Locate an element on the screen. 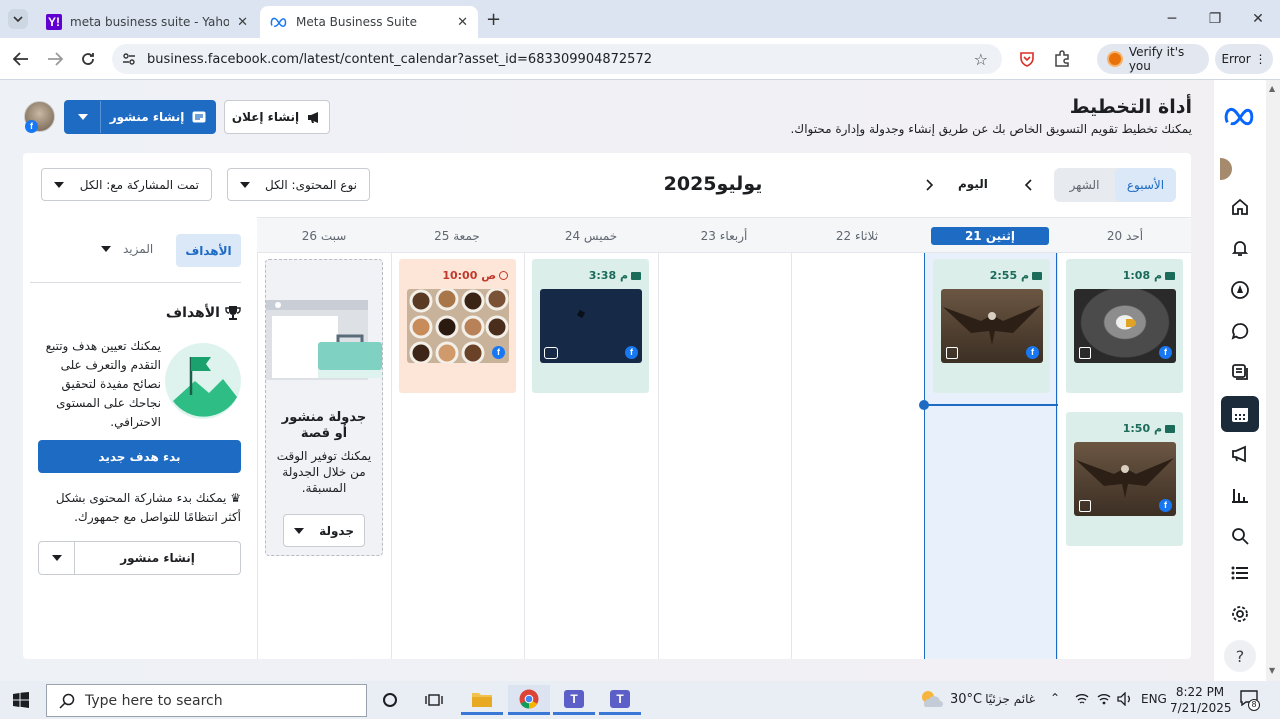 The image size is (1280, 719). create-post-dropdown is located at coordinates (83, 117).